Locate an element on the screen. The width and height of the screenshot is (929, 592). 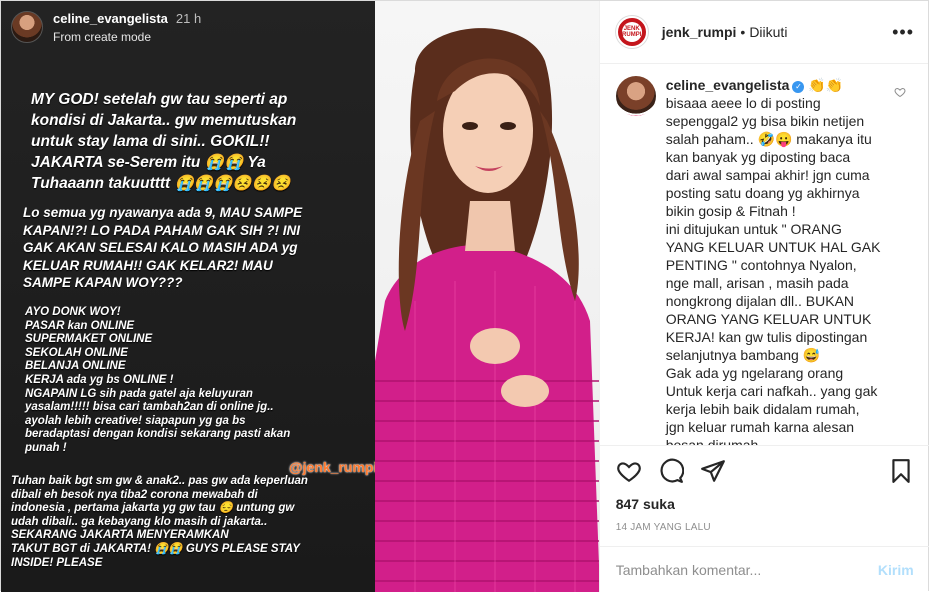
post-header: JENK RUMPI jenk_rumpi • Diikuti ••• is located at coordinates (763, 32).